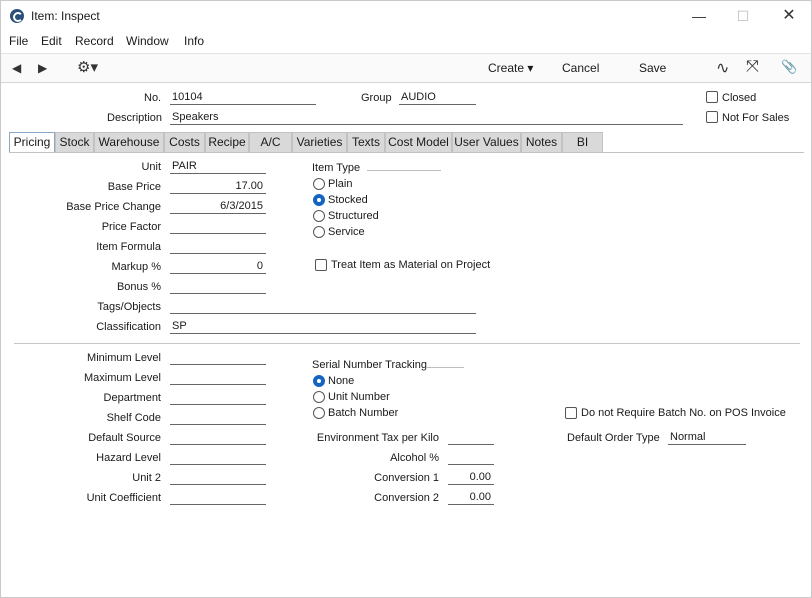  I want to click on alcohol-field, so click(471, 458).